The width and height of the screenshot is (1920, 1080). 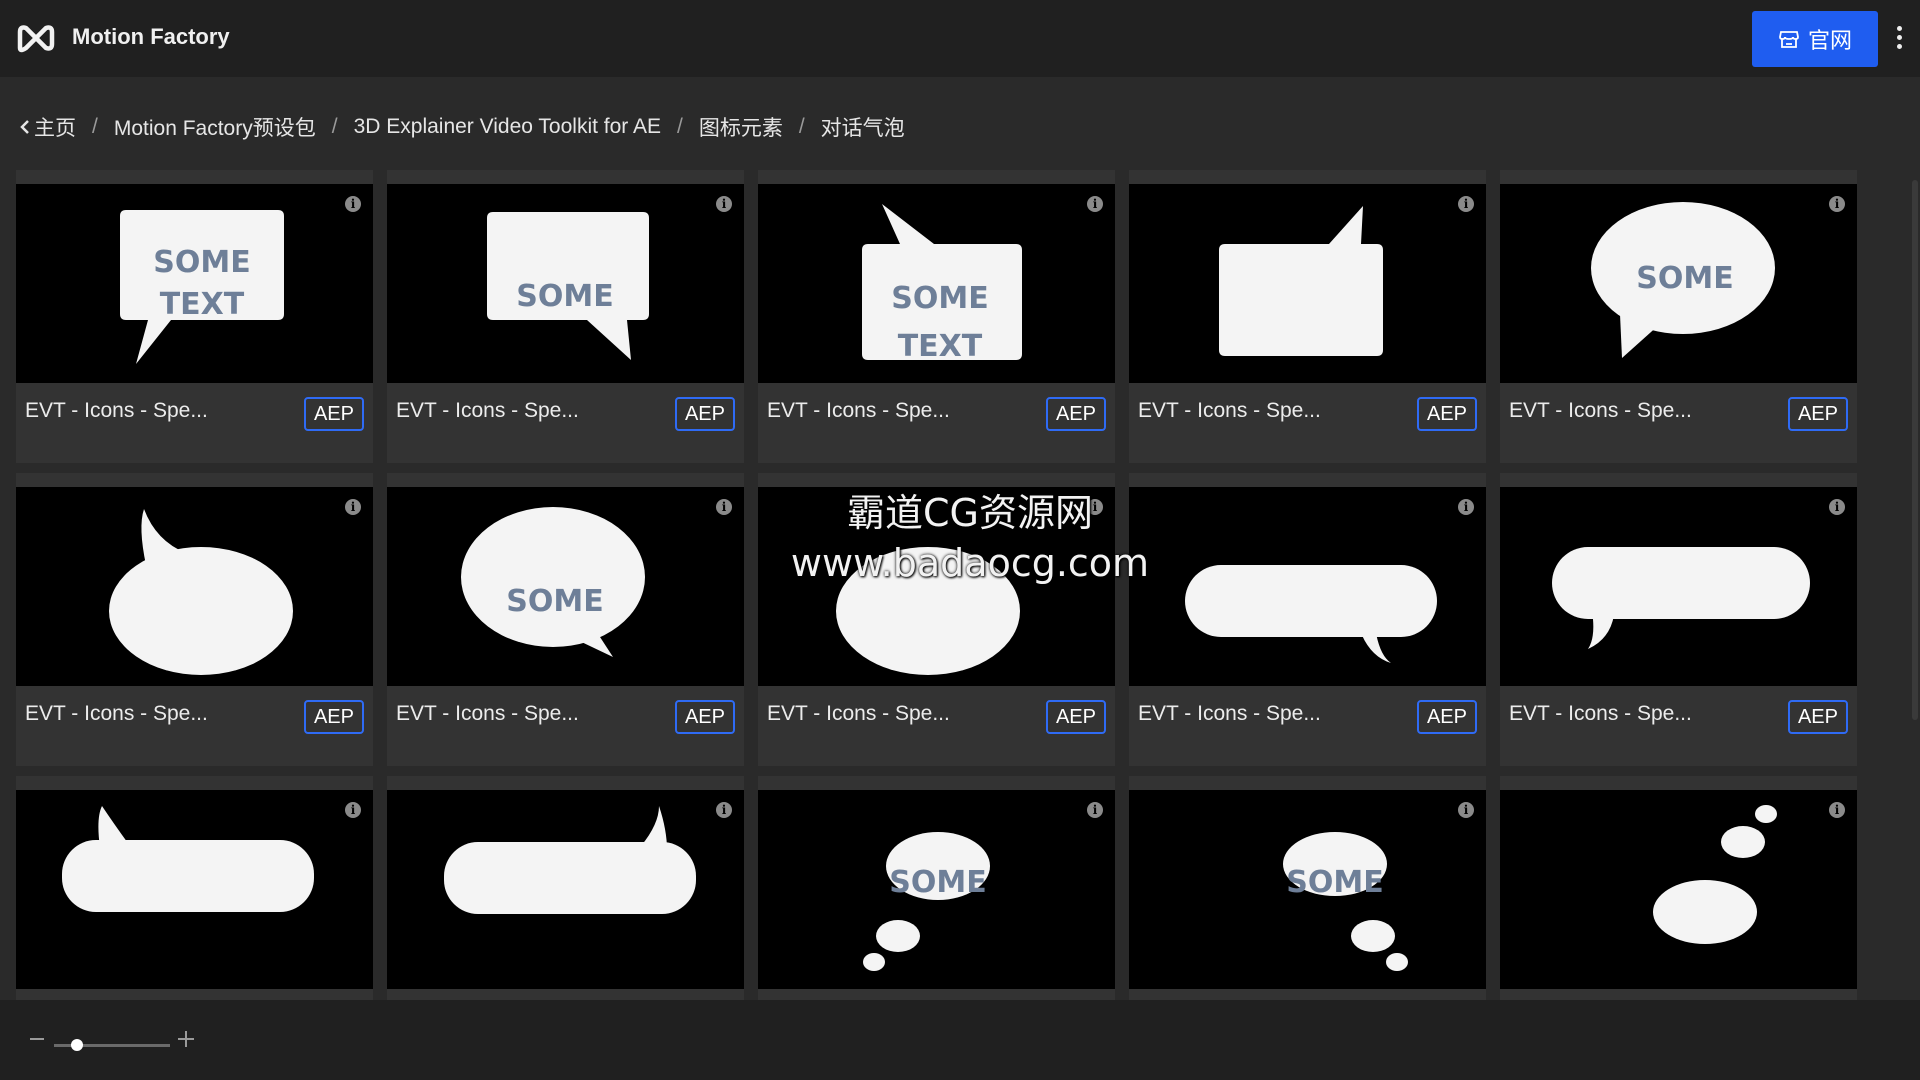 I want to click on breadcrumb-home: 主页, so click(x=48, y=127).